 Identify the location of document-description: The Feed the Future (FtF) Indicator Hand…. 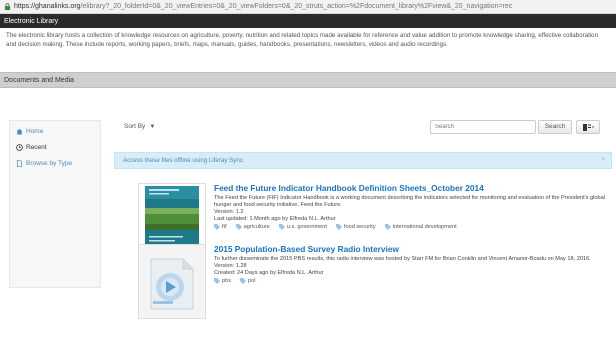
(409, 201).